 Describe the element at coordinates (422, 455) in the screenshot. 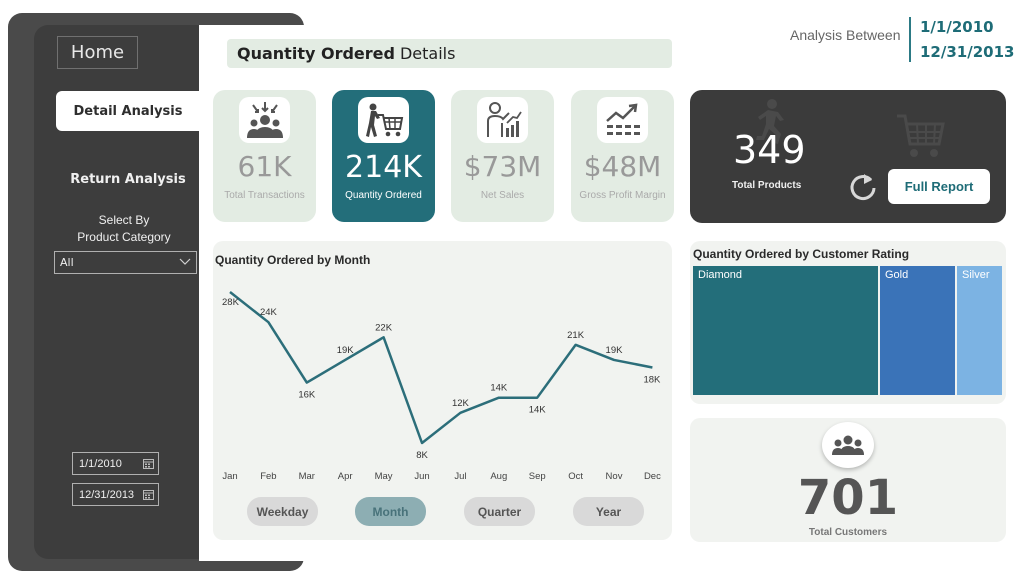

I see `data-label: 8K` at that location.